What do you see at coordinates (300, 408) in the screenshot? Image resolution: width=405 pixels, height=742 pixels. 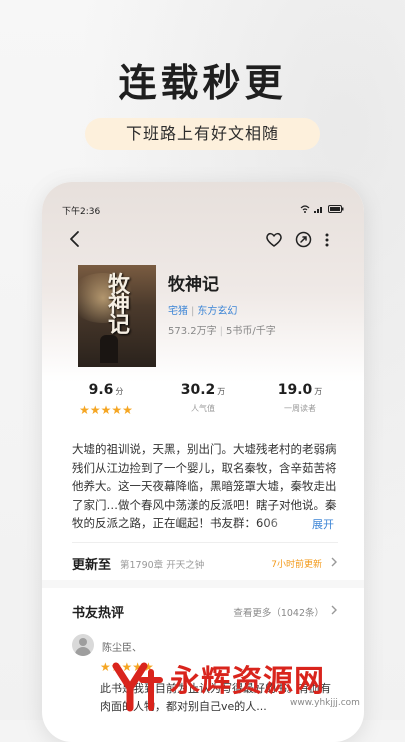 I see `weekly-readers-label: 一周读者` at bounding box center [300, 408].